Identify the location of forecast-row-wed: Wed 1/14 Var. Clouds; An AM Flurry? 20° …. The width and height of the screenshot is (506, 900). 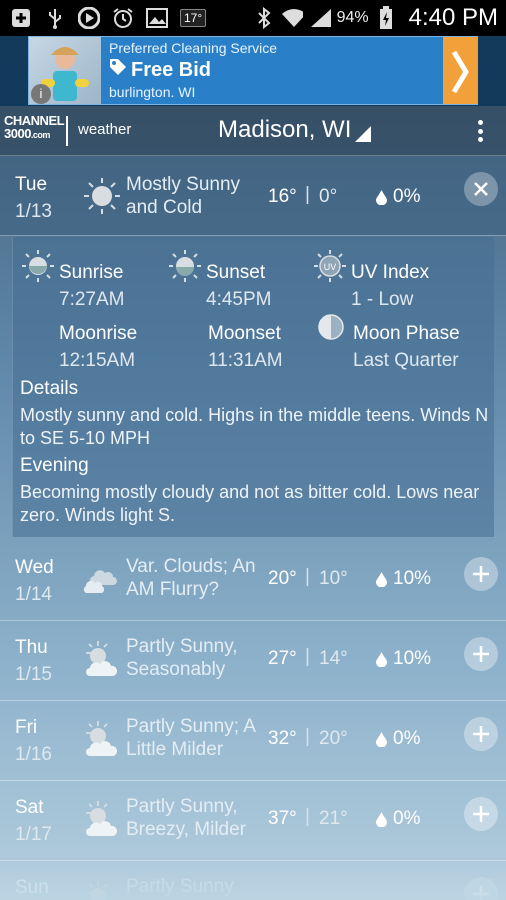
(253, 581).